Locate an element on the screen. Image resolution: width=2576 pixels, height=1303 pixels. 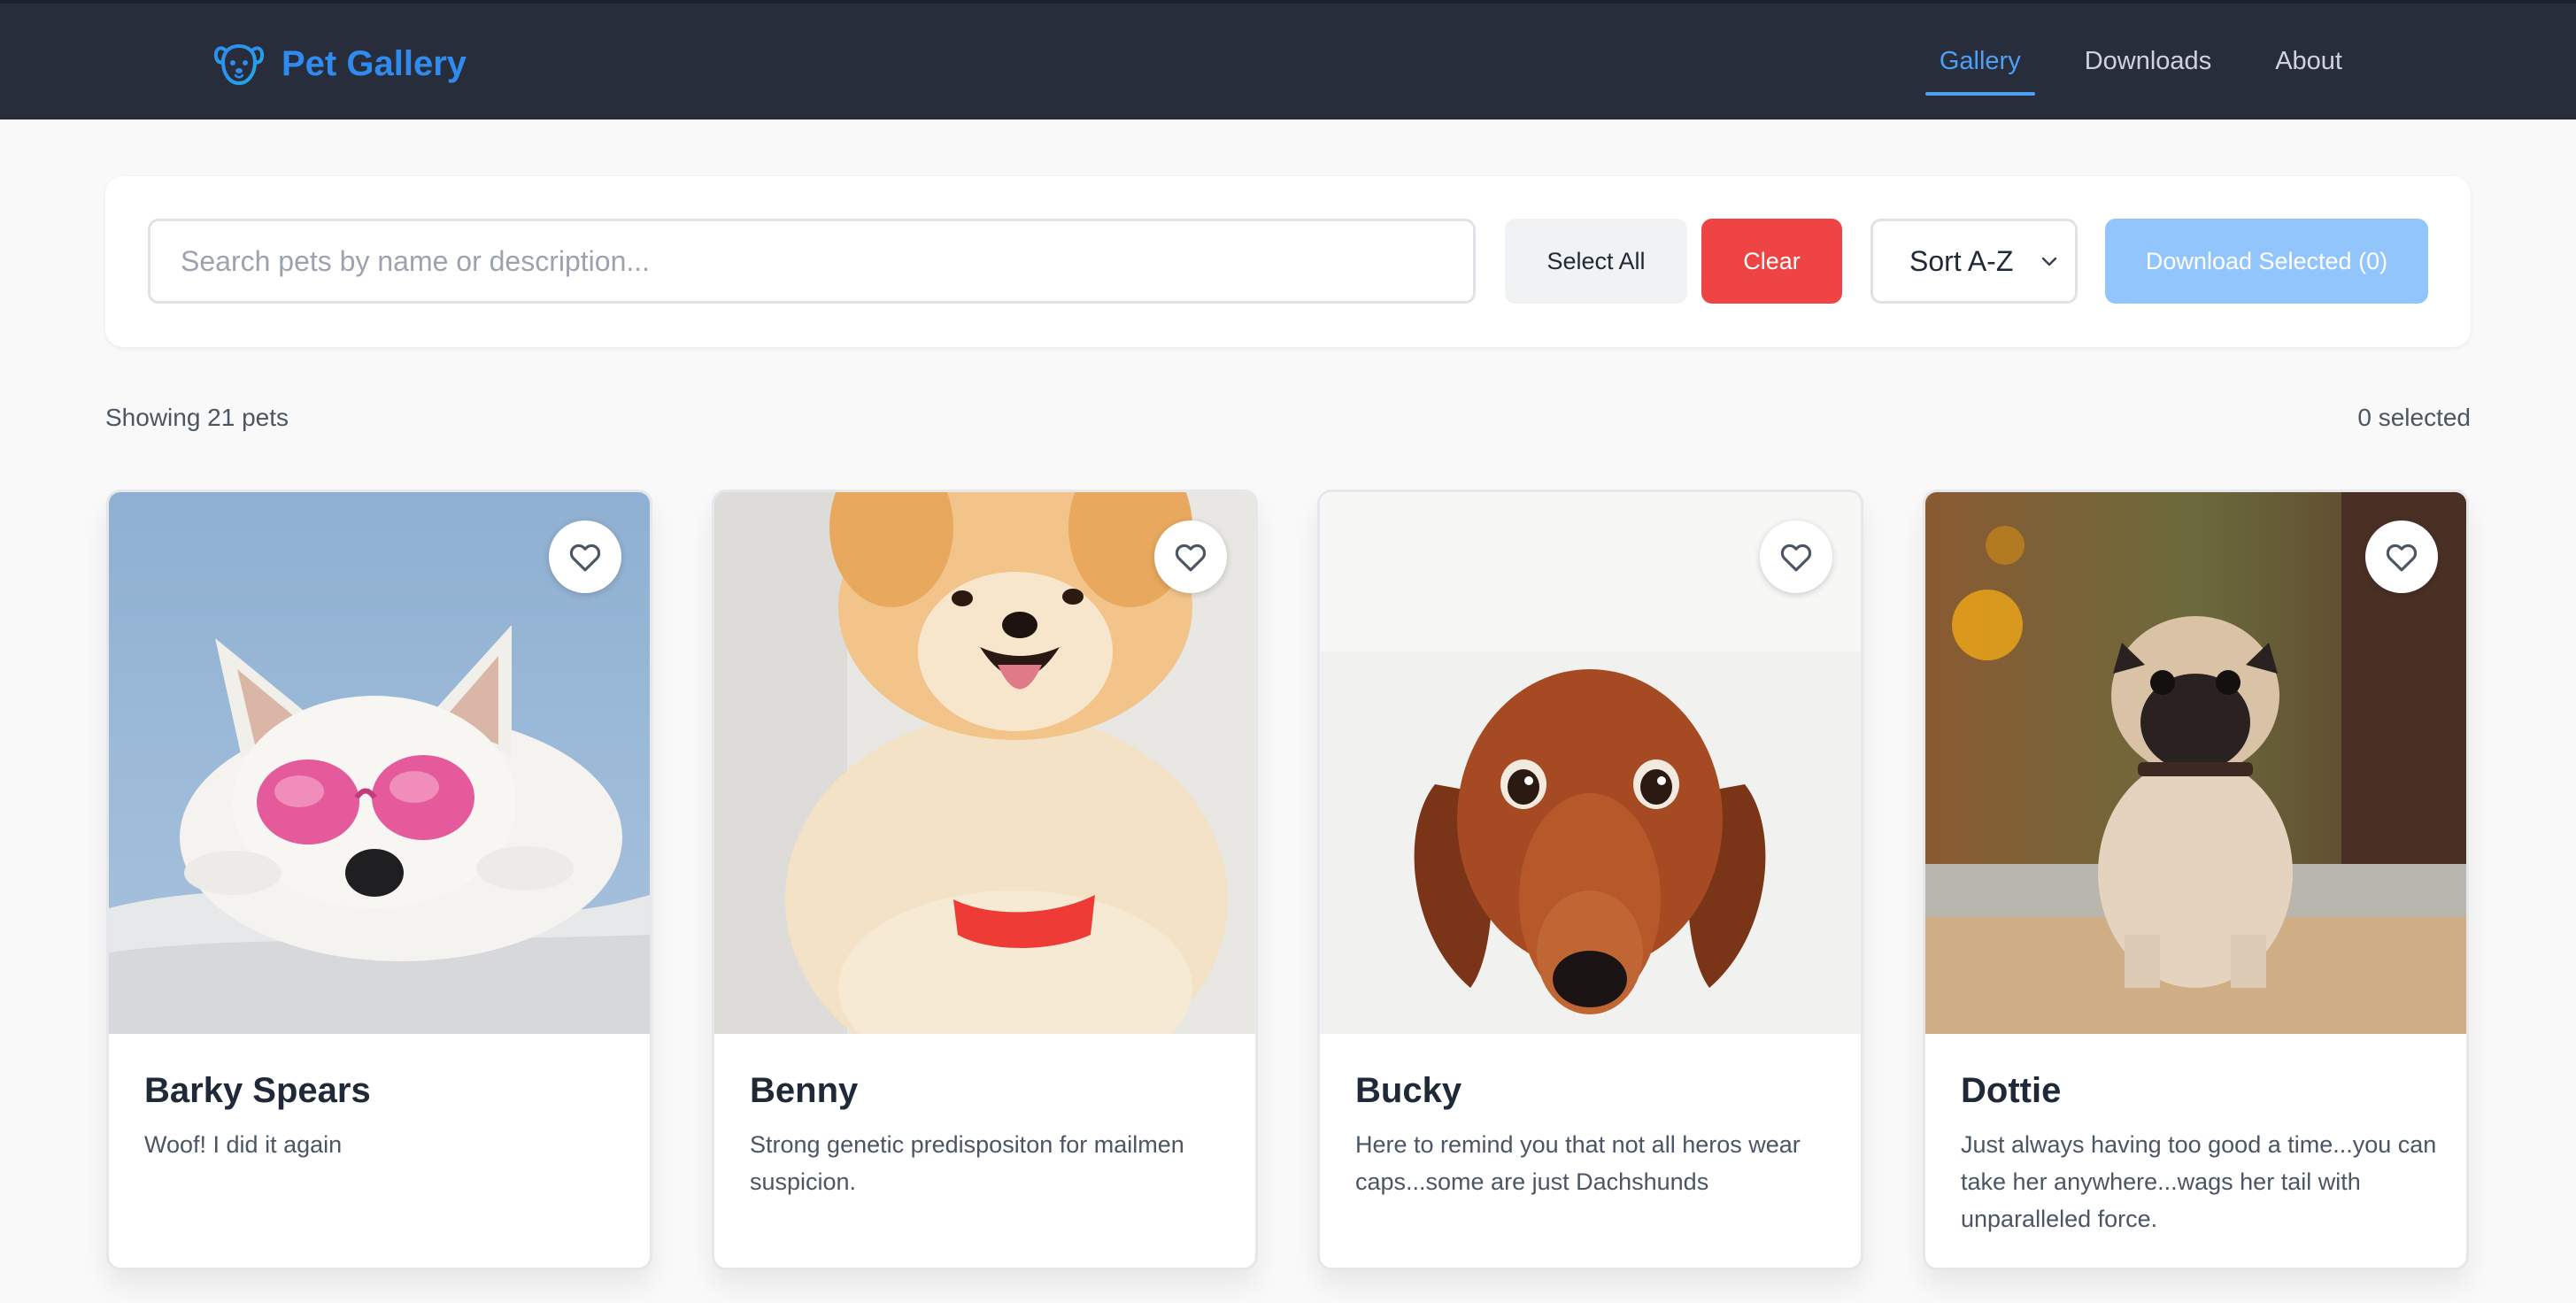
chevron-down-icon is located at coordinates (2049, 261).